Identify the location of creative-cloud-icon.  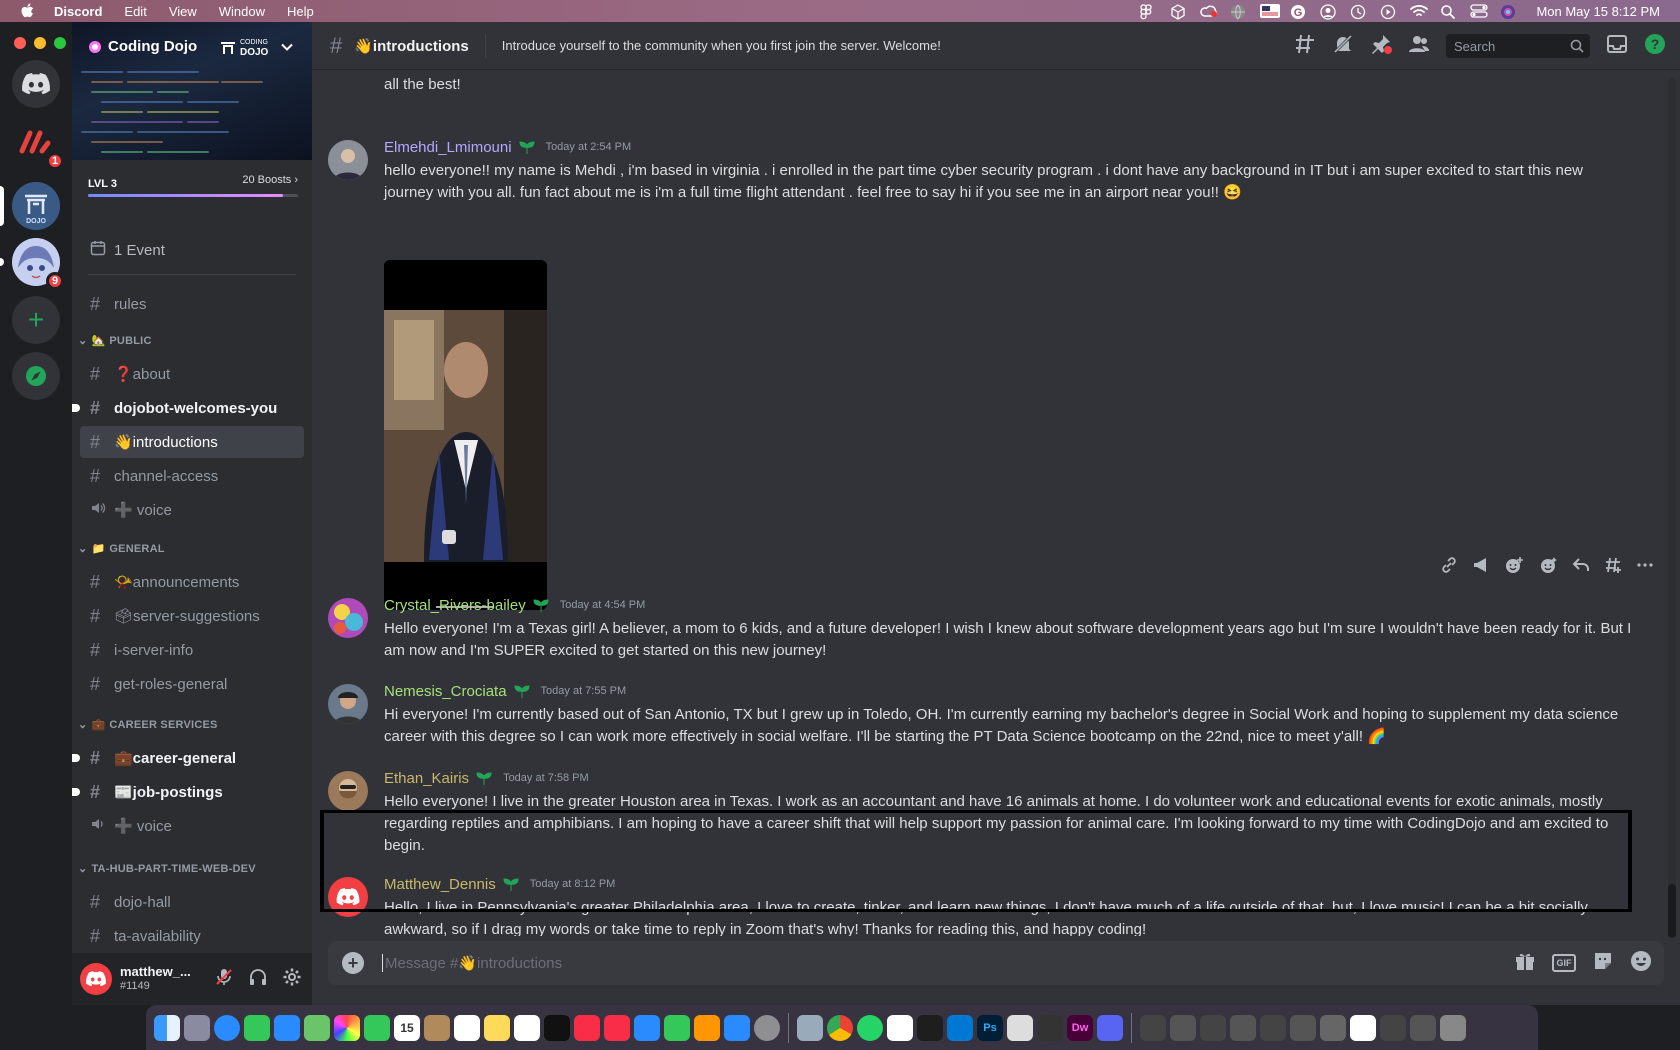
(1209, 11).